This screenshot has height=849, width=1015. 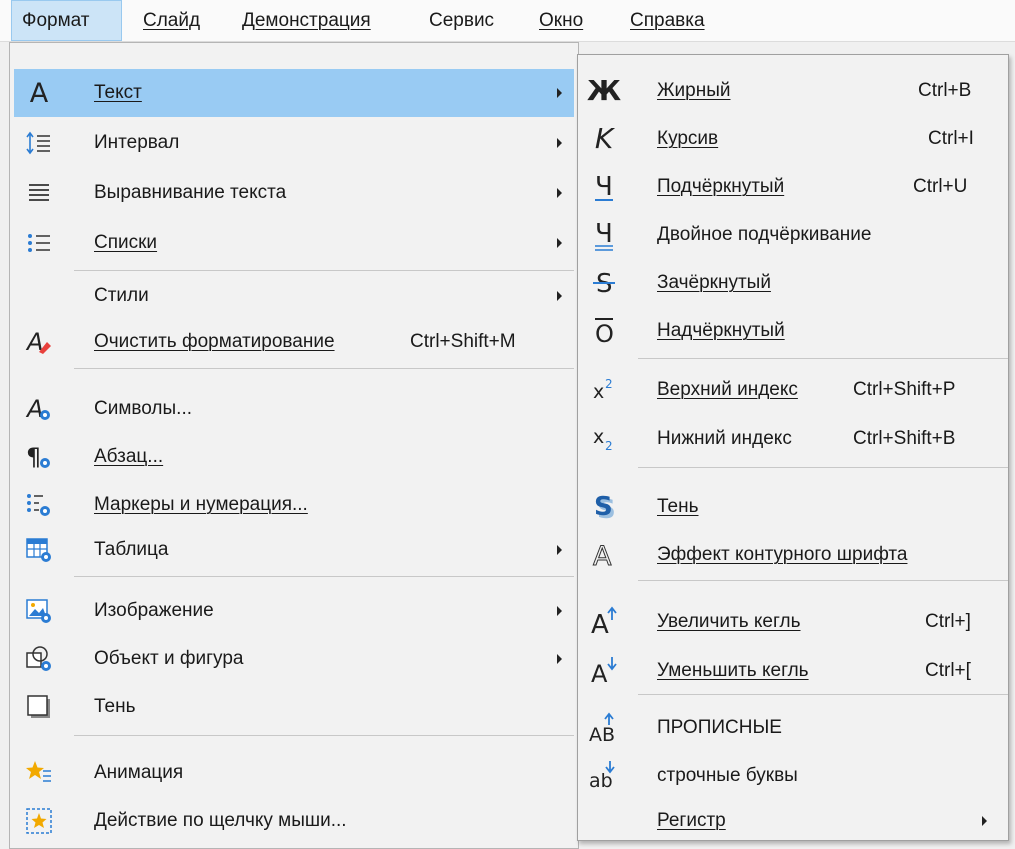 I want to click on submenu-item-shortcut: Ctrl+B, so click(x=945, y=90).